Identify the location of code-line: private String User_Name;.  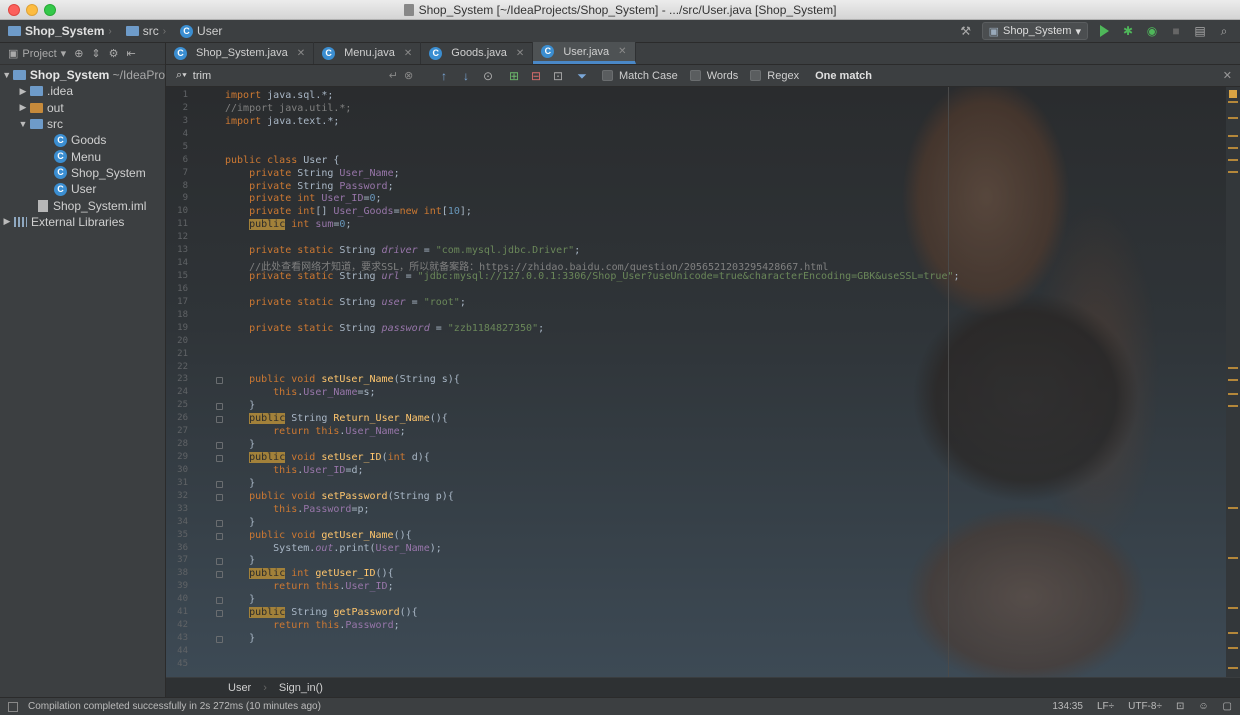
(312, 173).